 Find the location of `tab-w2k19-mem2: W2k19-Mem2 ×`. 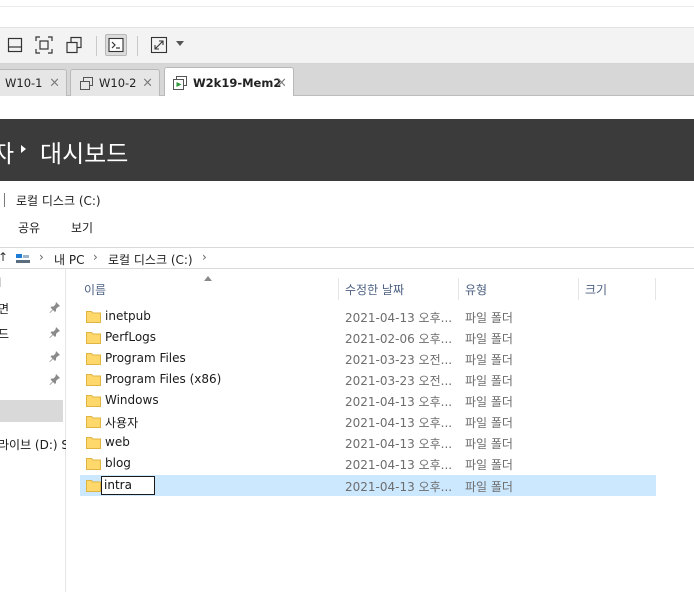

tab-w2k19-mem2: W2k19-Mem2 × is located at coordinates (229, 82).